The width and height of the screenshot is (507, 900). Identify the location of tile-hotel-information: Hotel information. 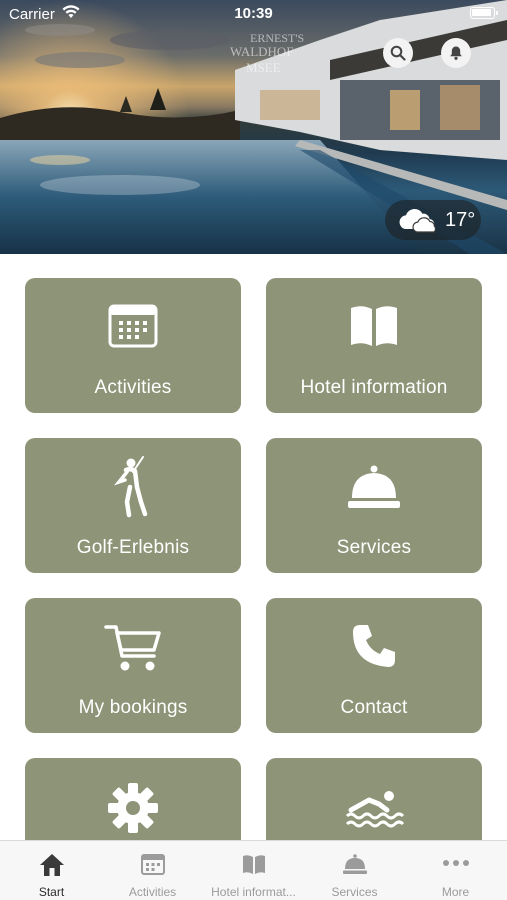
(374, 345).